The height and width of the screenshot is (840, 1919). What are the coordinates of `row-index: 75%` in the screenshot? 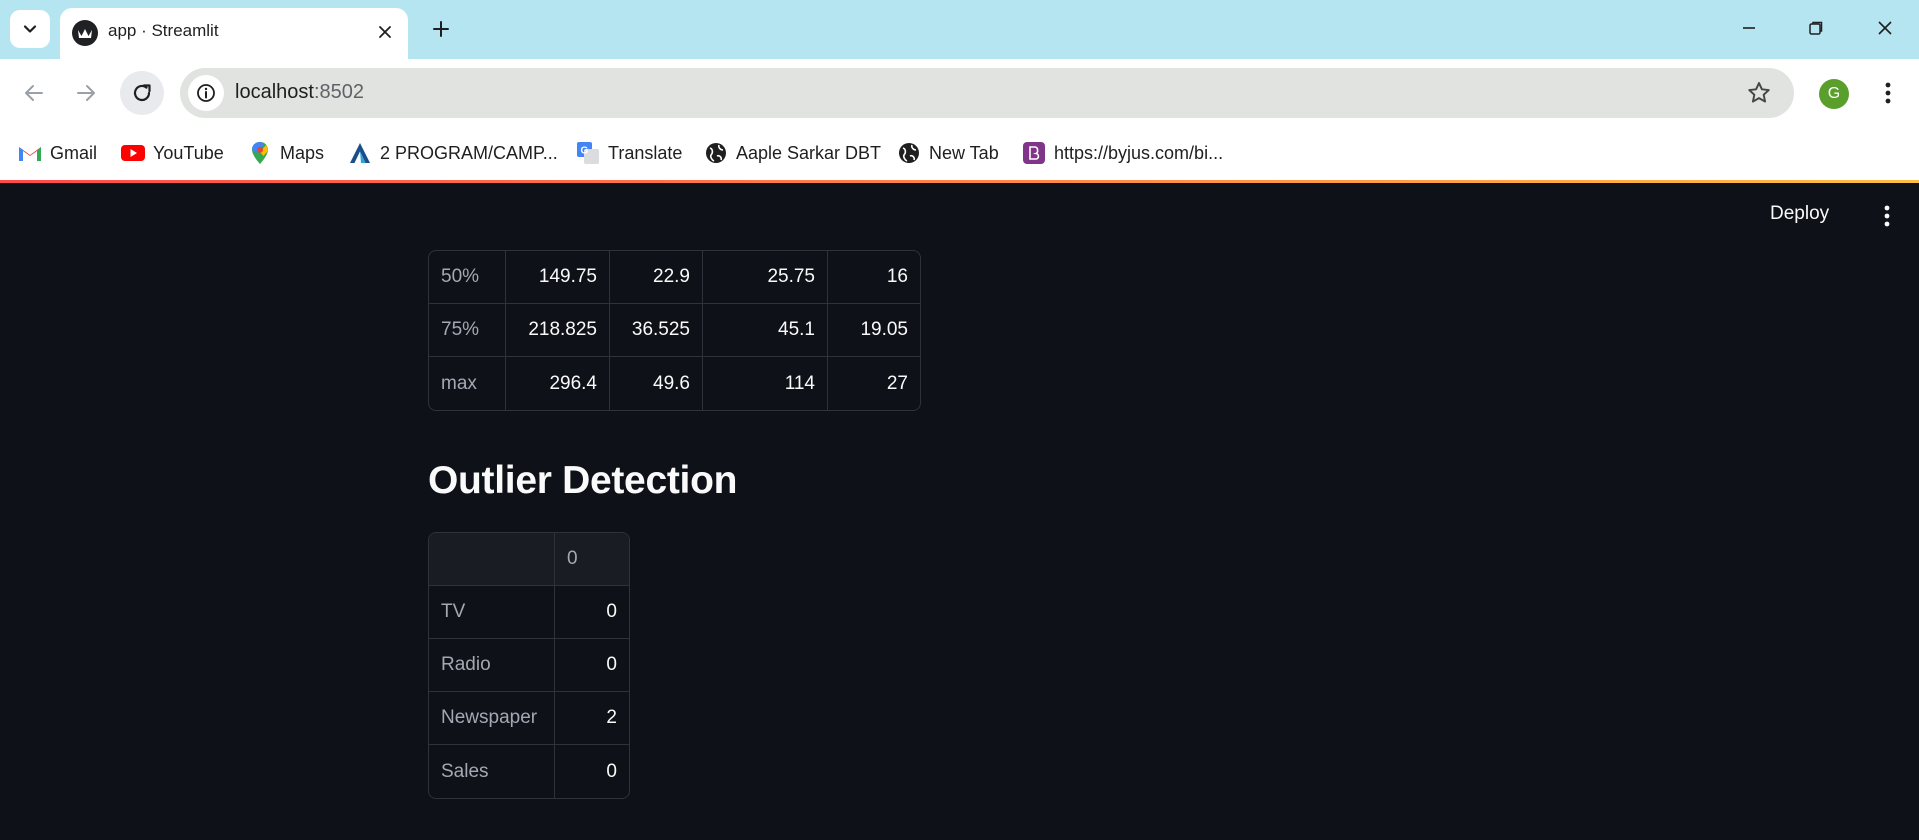 It's located at (467, 330).